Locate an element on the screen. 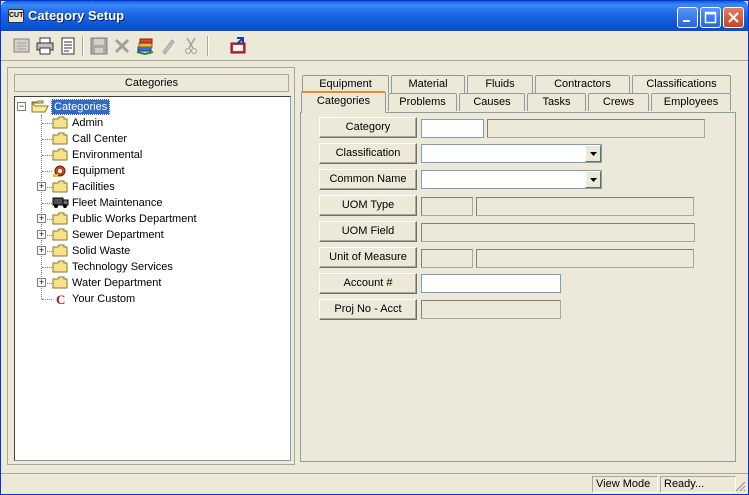 The image size is (749, 495). list-button is located at coordinates (22, 46).